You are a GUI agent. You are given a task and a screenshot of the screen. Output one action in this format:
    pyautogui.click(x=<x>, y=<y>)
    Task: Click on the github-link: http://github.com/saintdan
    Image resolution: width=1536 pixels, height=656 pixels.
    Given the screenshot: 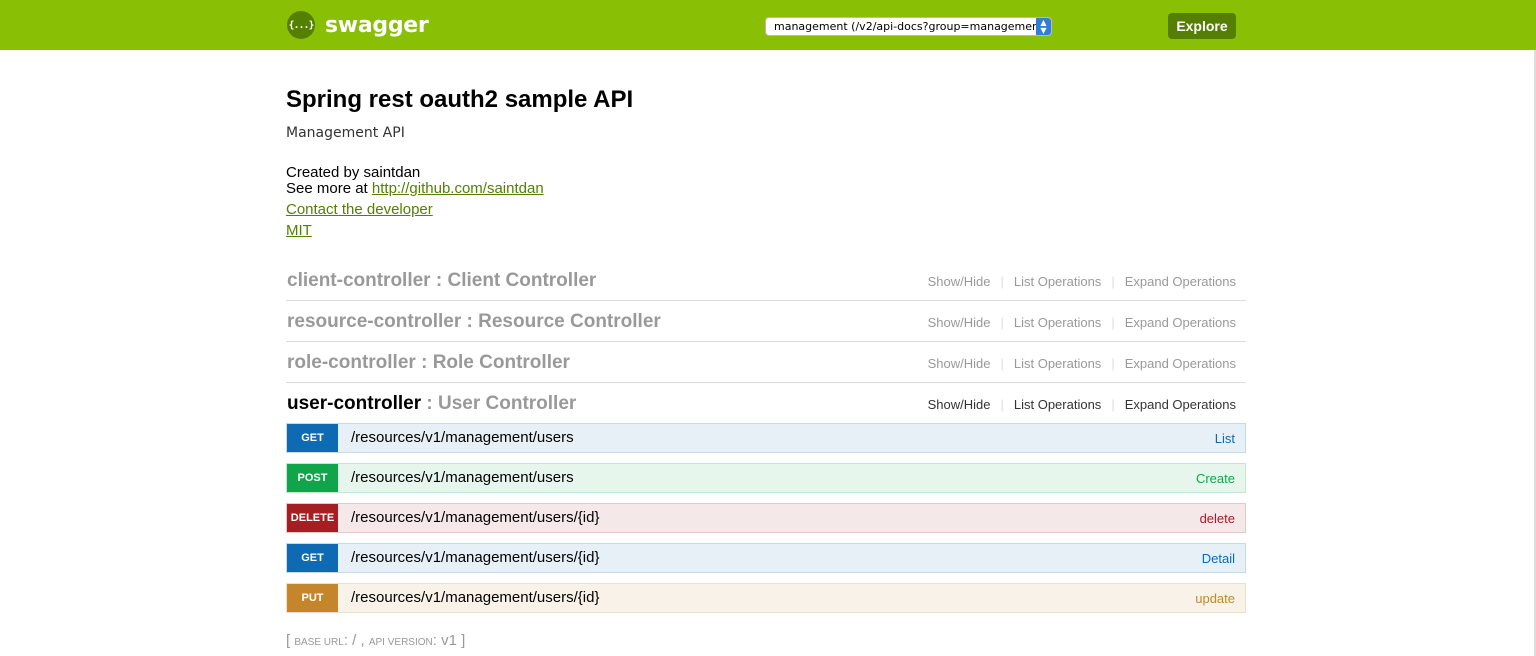 What is the action you would take?
    pyautogui.click(x=458, y=188)
    